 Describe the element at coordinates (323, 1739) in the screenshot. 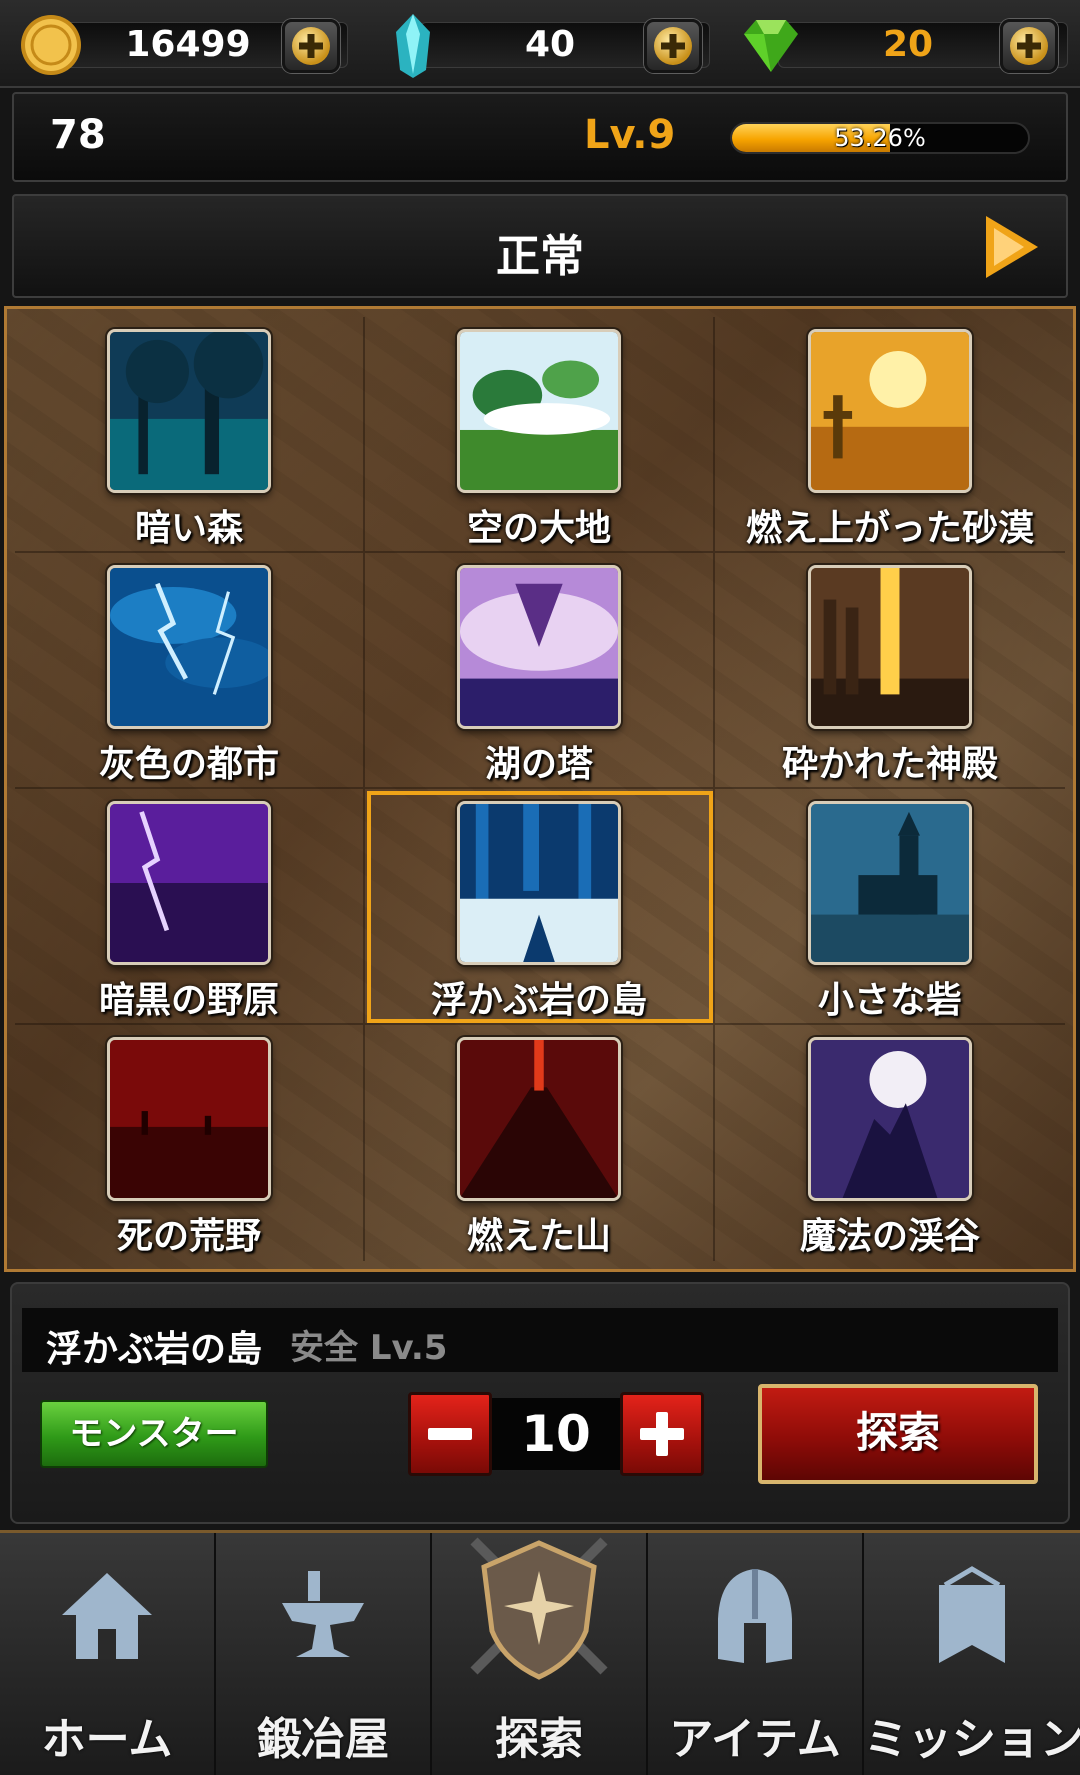

I see `tab-label: 鍛冶屋` at that location.